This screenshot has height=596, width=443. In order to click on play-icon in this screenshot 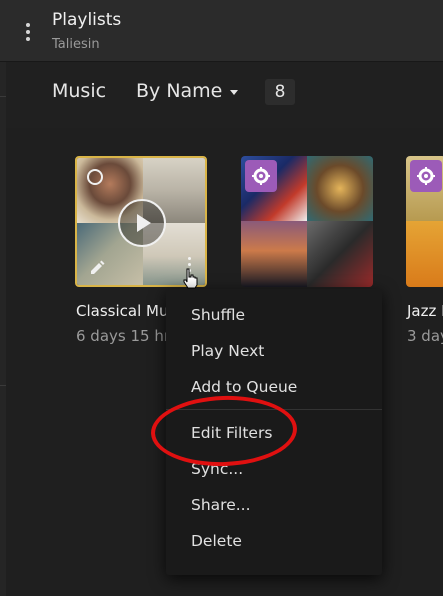, I will do `click(144, 223)`.